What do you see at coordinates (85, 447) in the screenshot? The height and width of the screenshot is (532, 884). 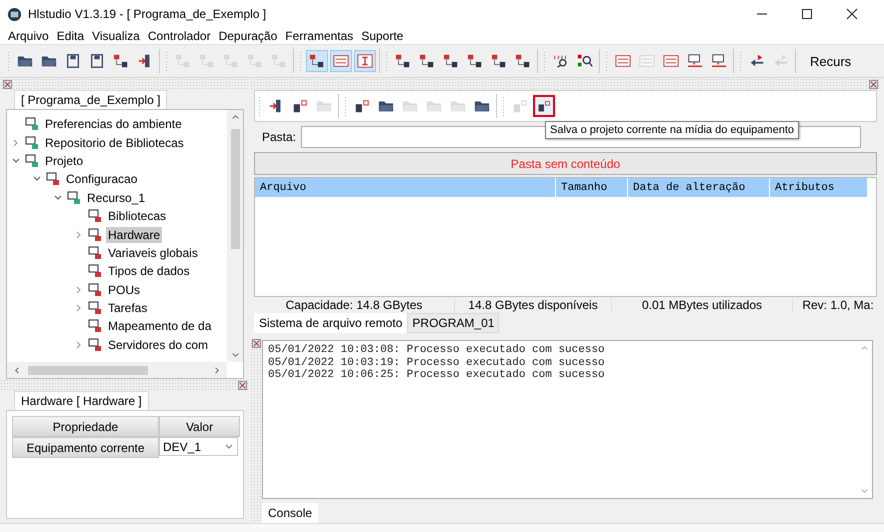 I see `property-name: Equipamento corrente` at bounding box center [85, 447].